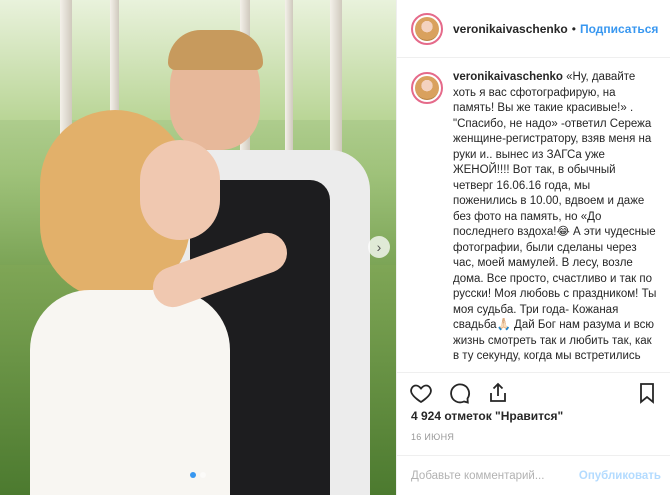 The width and height of the screenshot is (670, 495). I want to click on comment-bar: Опубликовать, so click(533, 475).